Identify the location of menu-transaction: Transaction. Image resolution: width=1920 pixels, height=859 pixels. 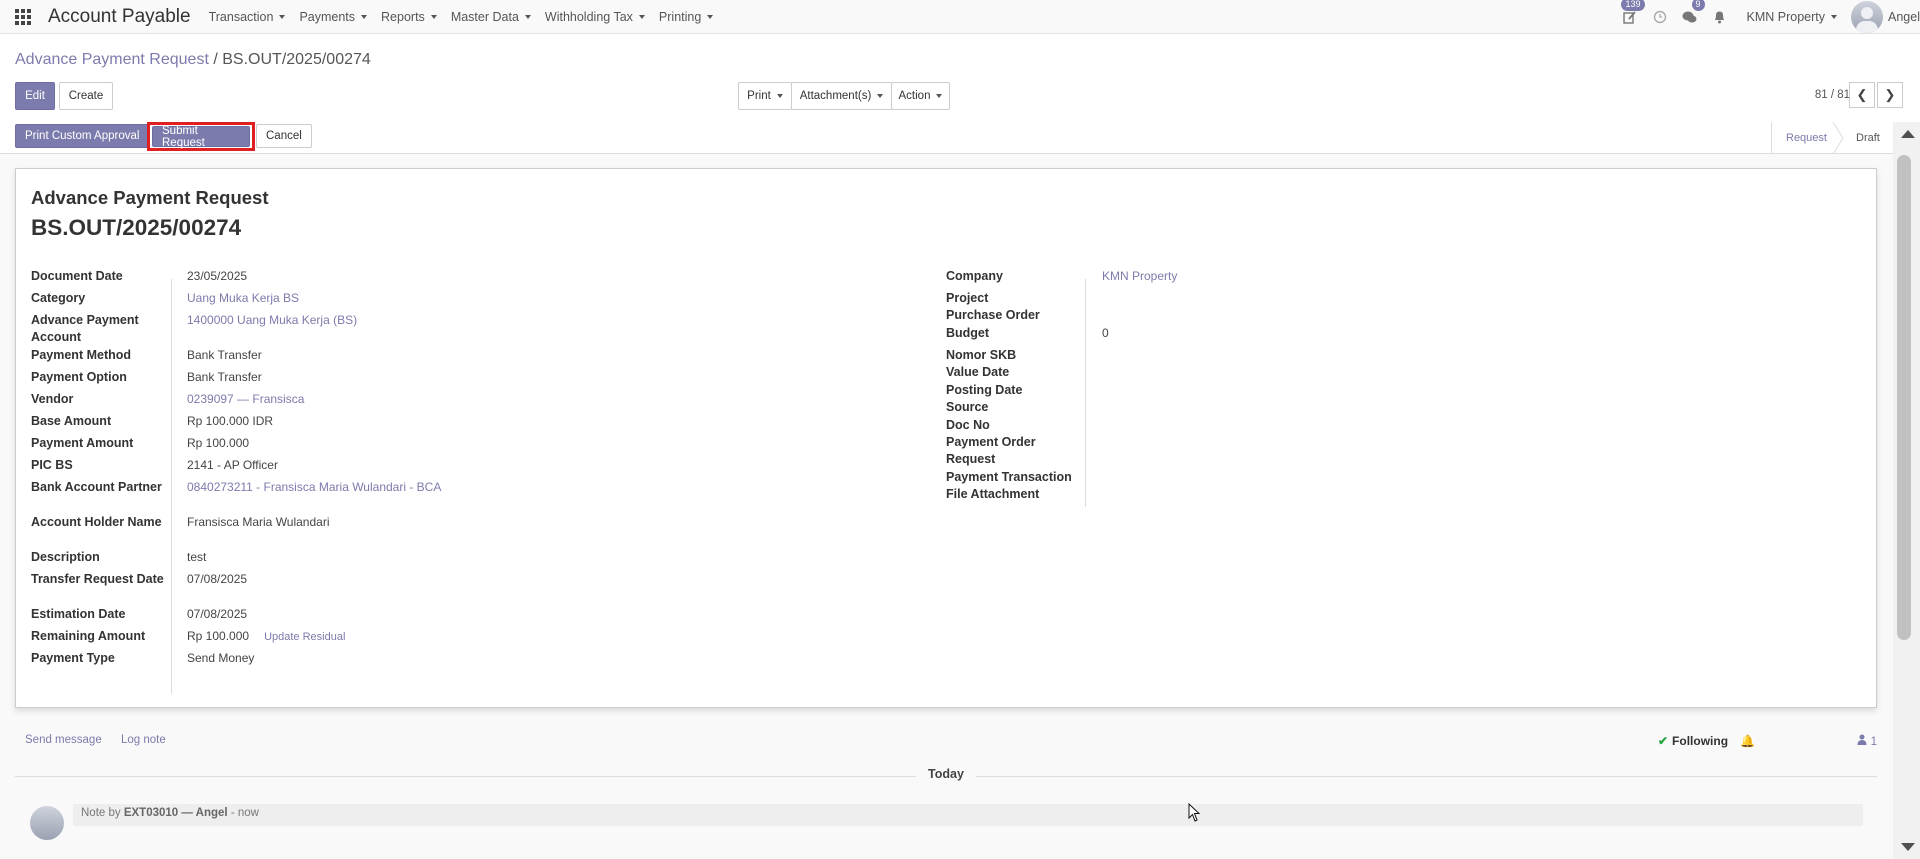
(247, 17).